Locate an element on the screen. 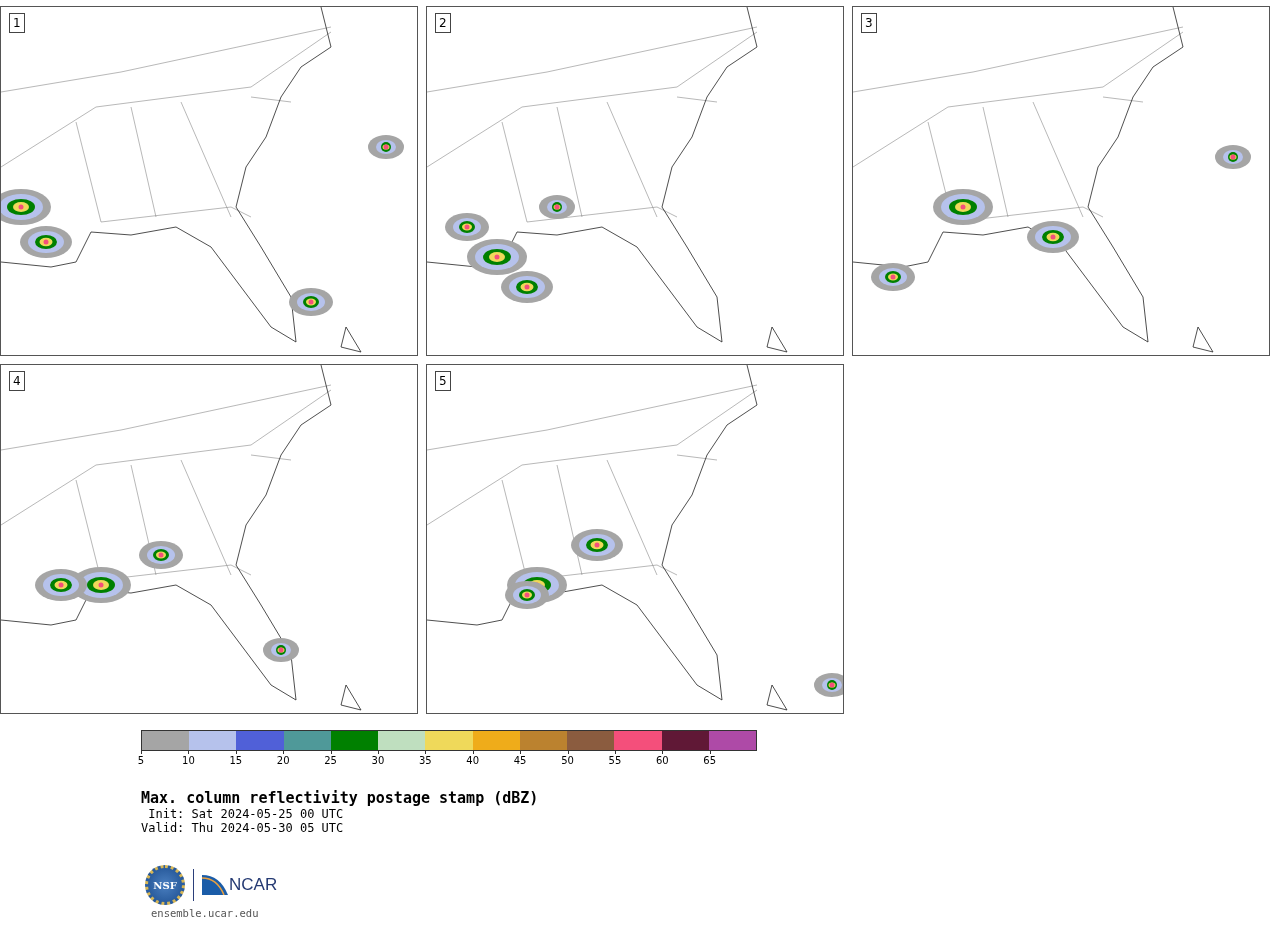 The image size is (1280, 936). scale-tick-label: 10 is located at coordinates (188, 760).